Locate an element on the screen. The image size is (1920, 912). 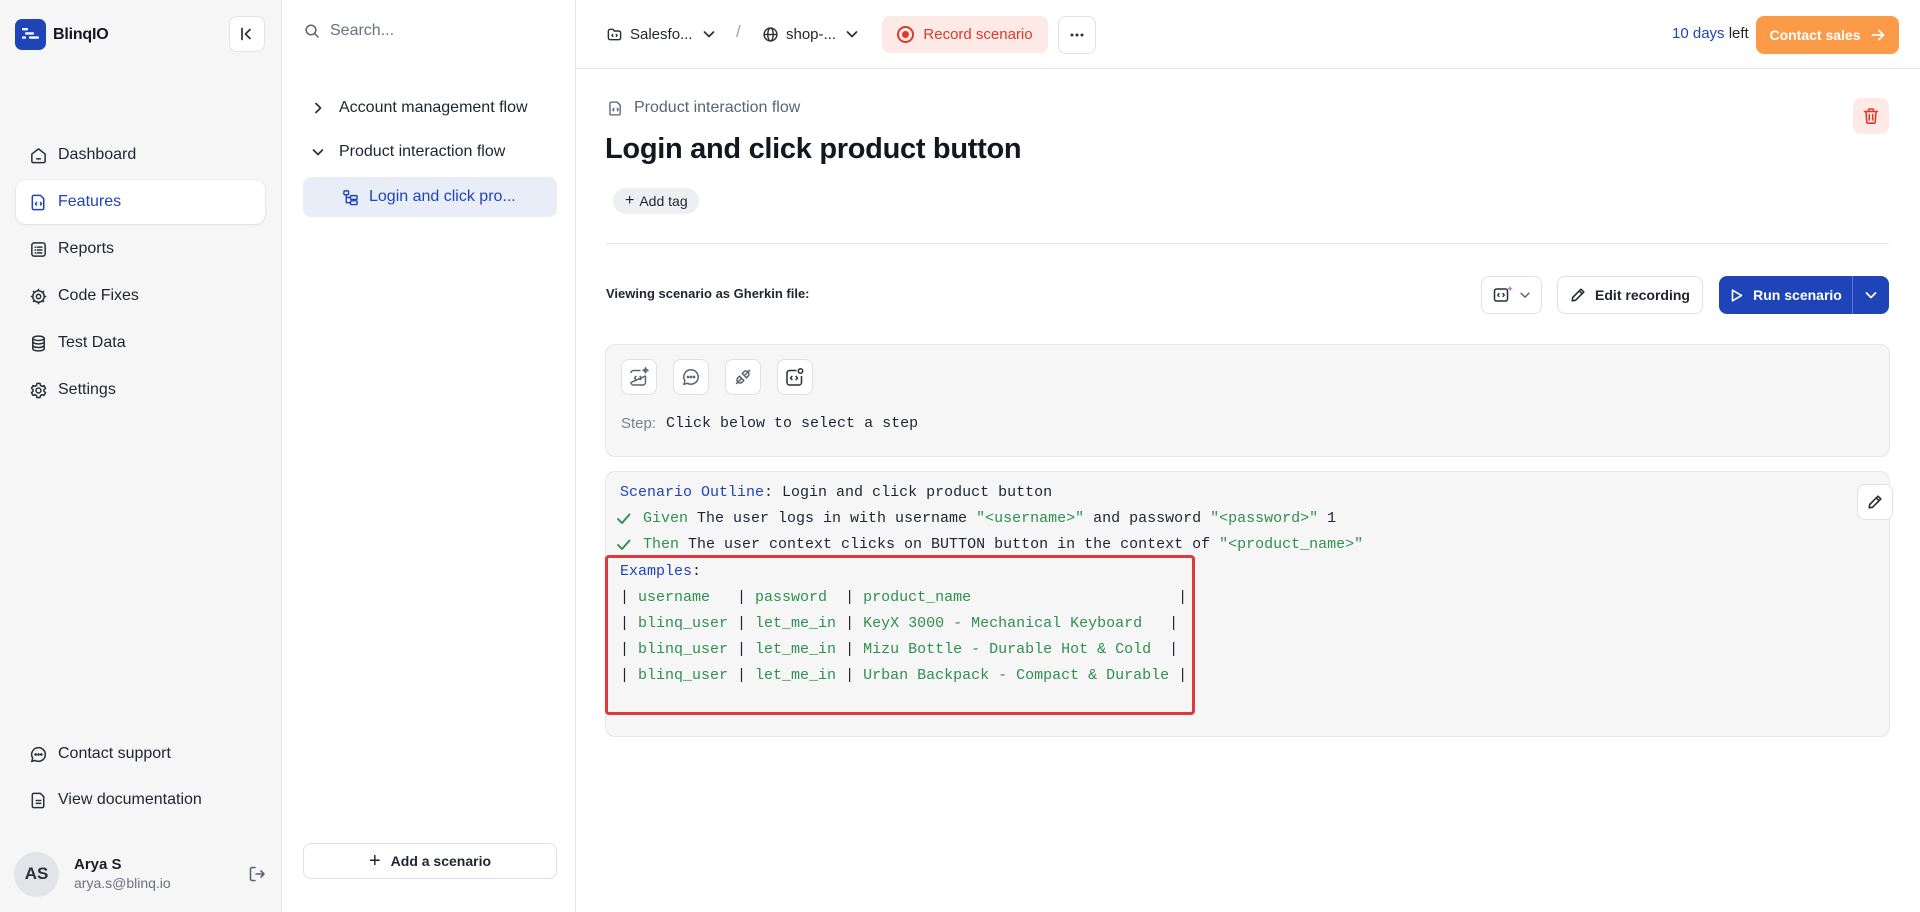
examples-colon: : is located at coordinates (697, 571).